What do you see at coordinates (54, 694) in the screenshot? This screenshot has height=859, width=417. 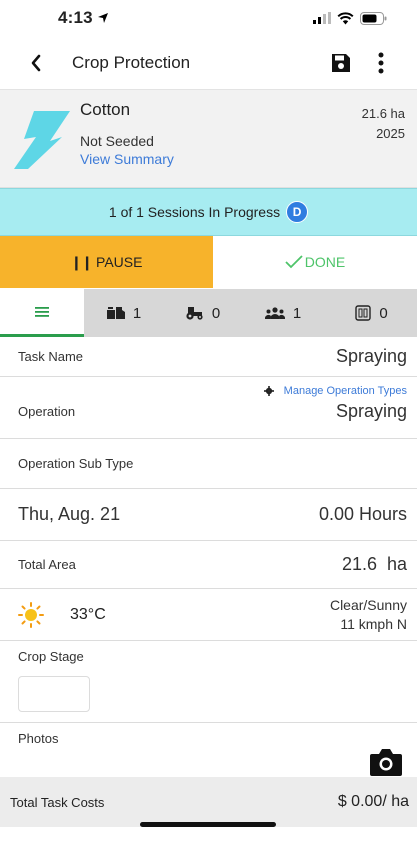 I see `crop-stage-input` at bounding box center [54, 694].